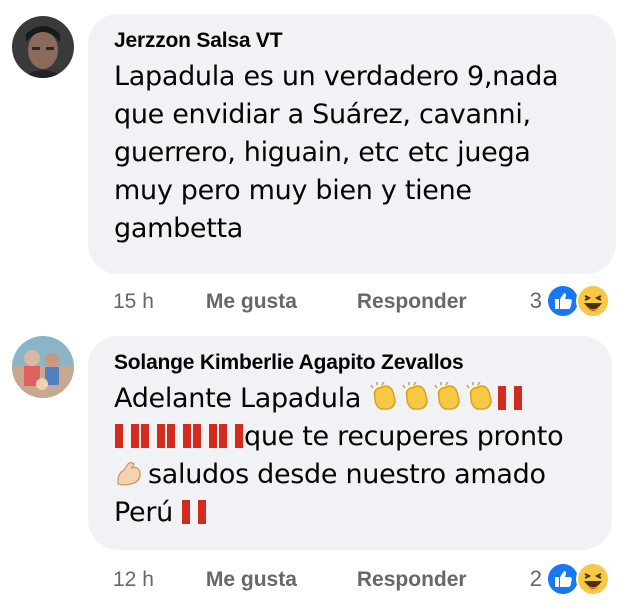 Image resolution: width=640 pixels, height=614 pixels. Describe the element at coordinates (404, 436) in the screenshot. I see `comment-text-segment: que te recuperes pronto` at that location.